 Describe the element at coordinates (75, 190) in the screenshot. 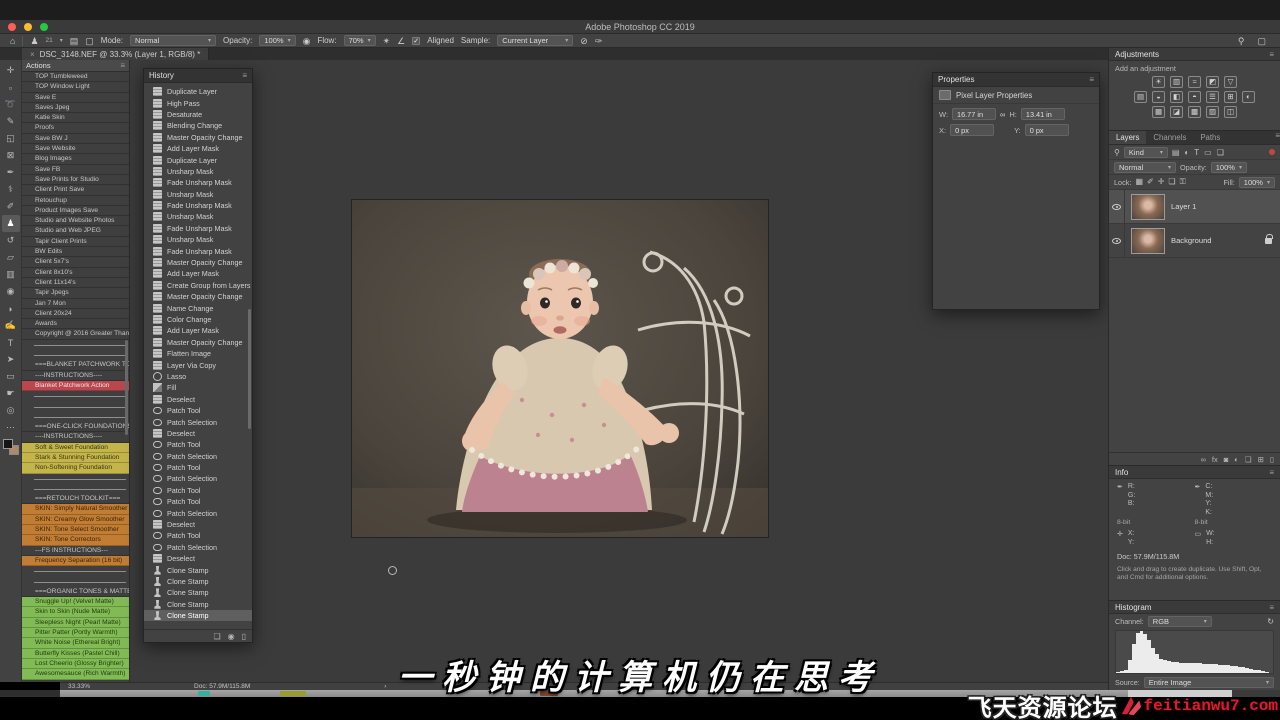

I see `action-item: Client Print Save` at that location.